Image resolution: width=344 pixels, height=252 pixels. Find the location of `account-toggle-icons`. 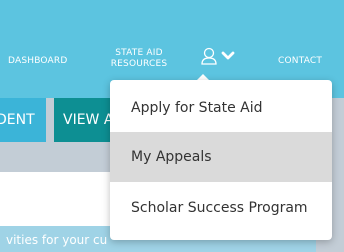

account-toggle-icons is located at coordinates (218, 56).